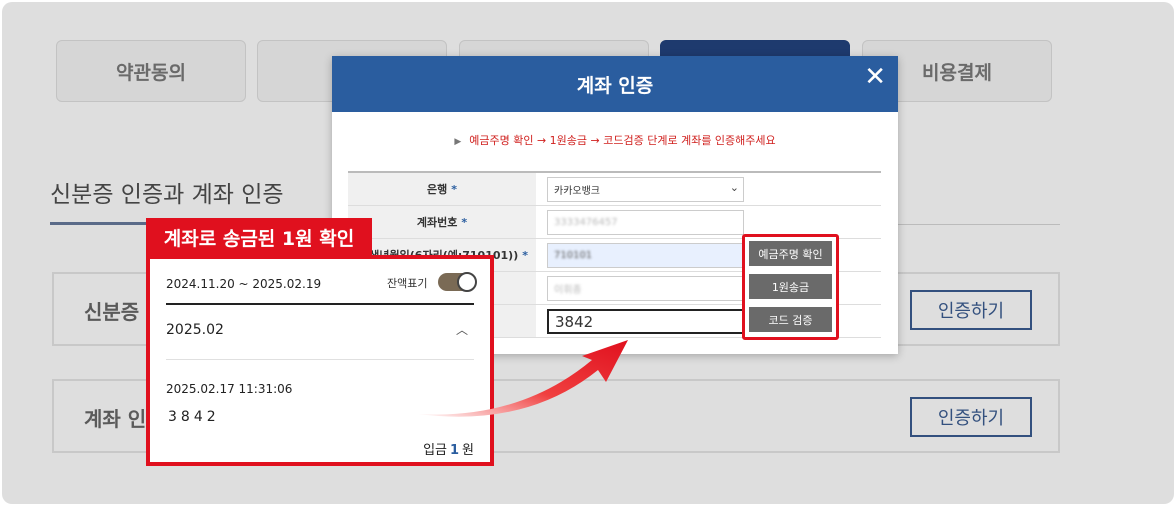 This screenshot has width=1176, height=506. Describe the element at coordinates (645, 189) in the screenshot. I see `bank-select: 카카오뱅크 ⌄` at that location.